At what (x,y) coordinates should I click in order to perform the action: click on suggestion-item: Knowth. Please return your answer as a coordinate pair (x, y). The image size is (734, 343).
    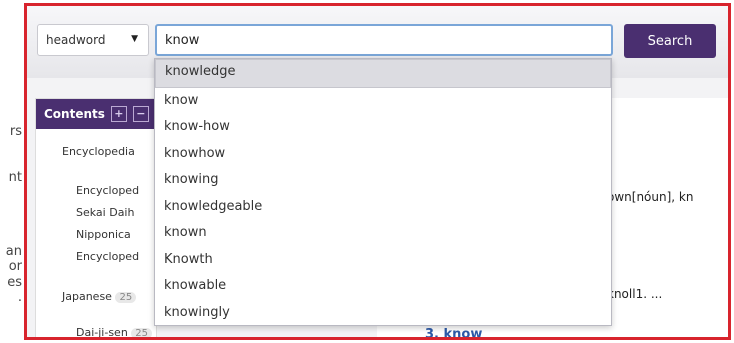
    Looking at the image, I should click on (383, 260).